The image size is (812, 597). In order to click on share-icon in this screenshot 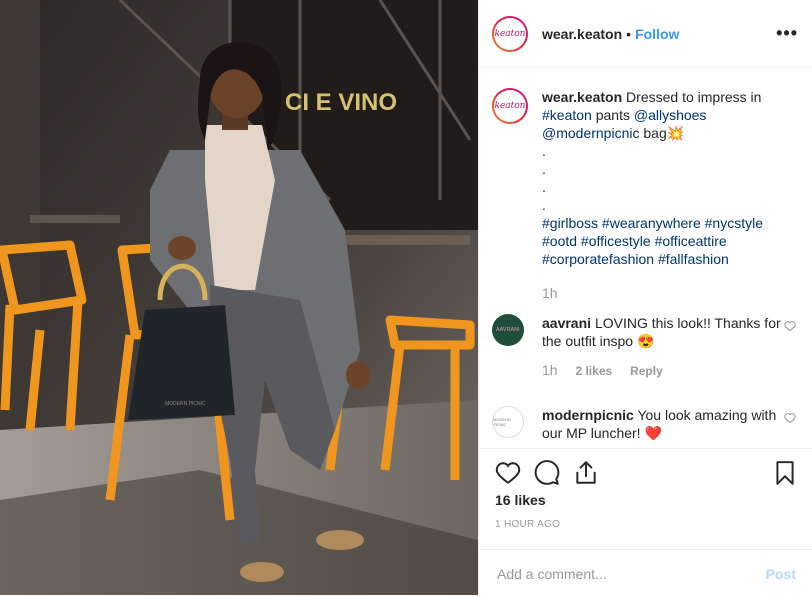, I will do `click(586, 473)`.